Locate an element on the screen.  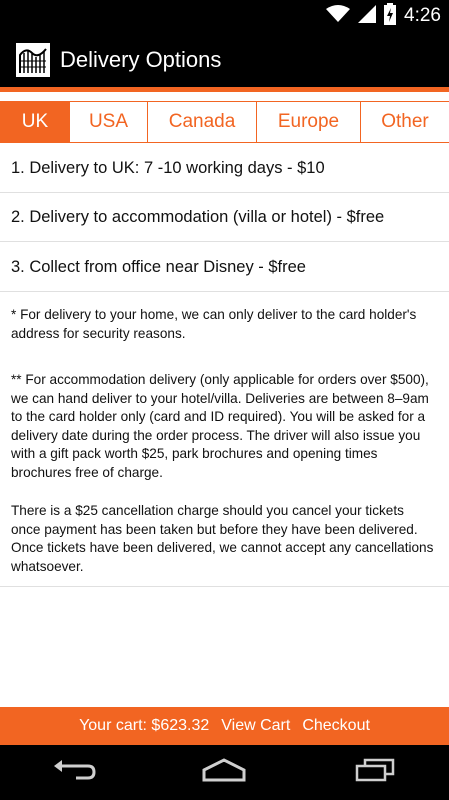
action-bar: Delivery Options is located at coordinates (224, 59).